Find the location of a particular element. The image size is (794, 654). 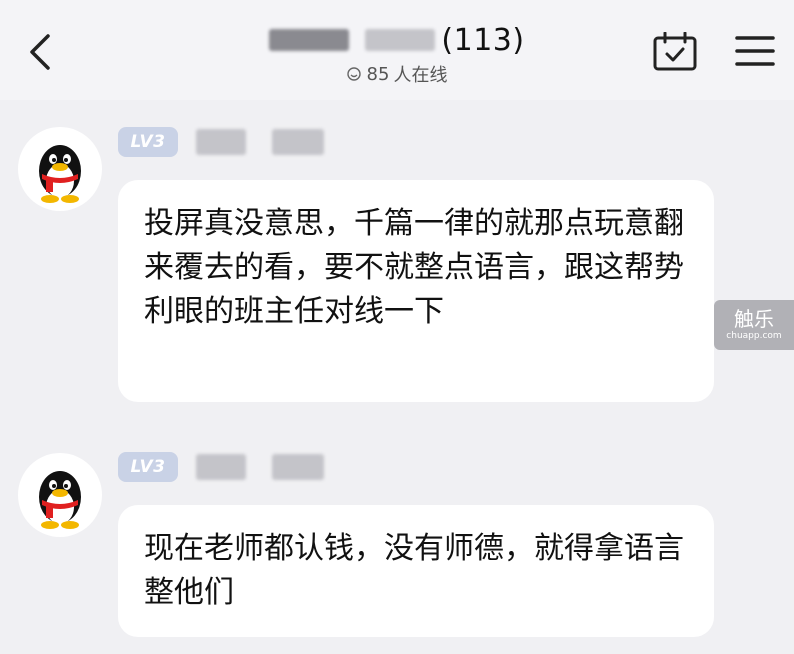

online-label: 人在线 is located at coordinates (420, 75).